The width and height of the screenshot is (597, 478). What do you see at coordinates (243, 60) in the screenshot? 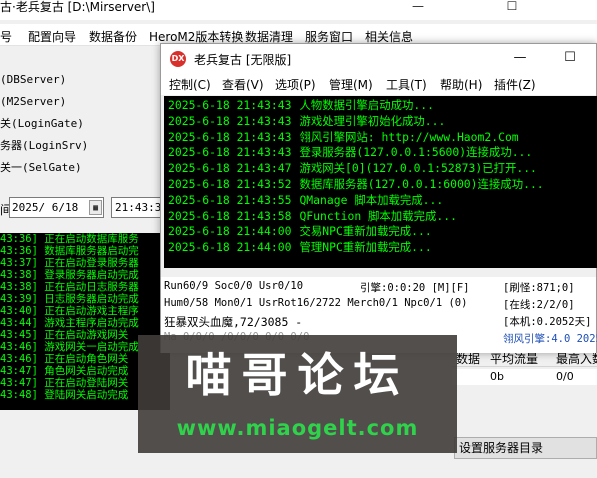
I see `window-title: 老兵复古 [无限版]` at bounding box center [243, 60].